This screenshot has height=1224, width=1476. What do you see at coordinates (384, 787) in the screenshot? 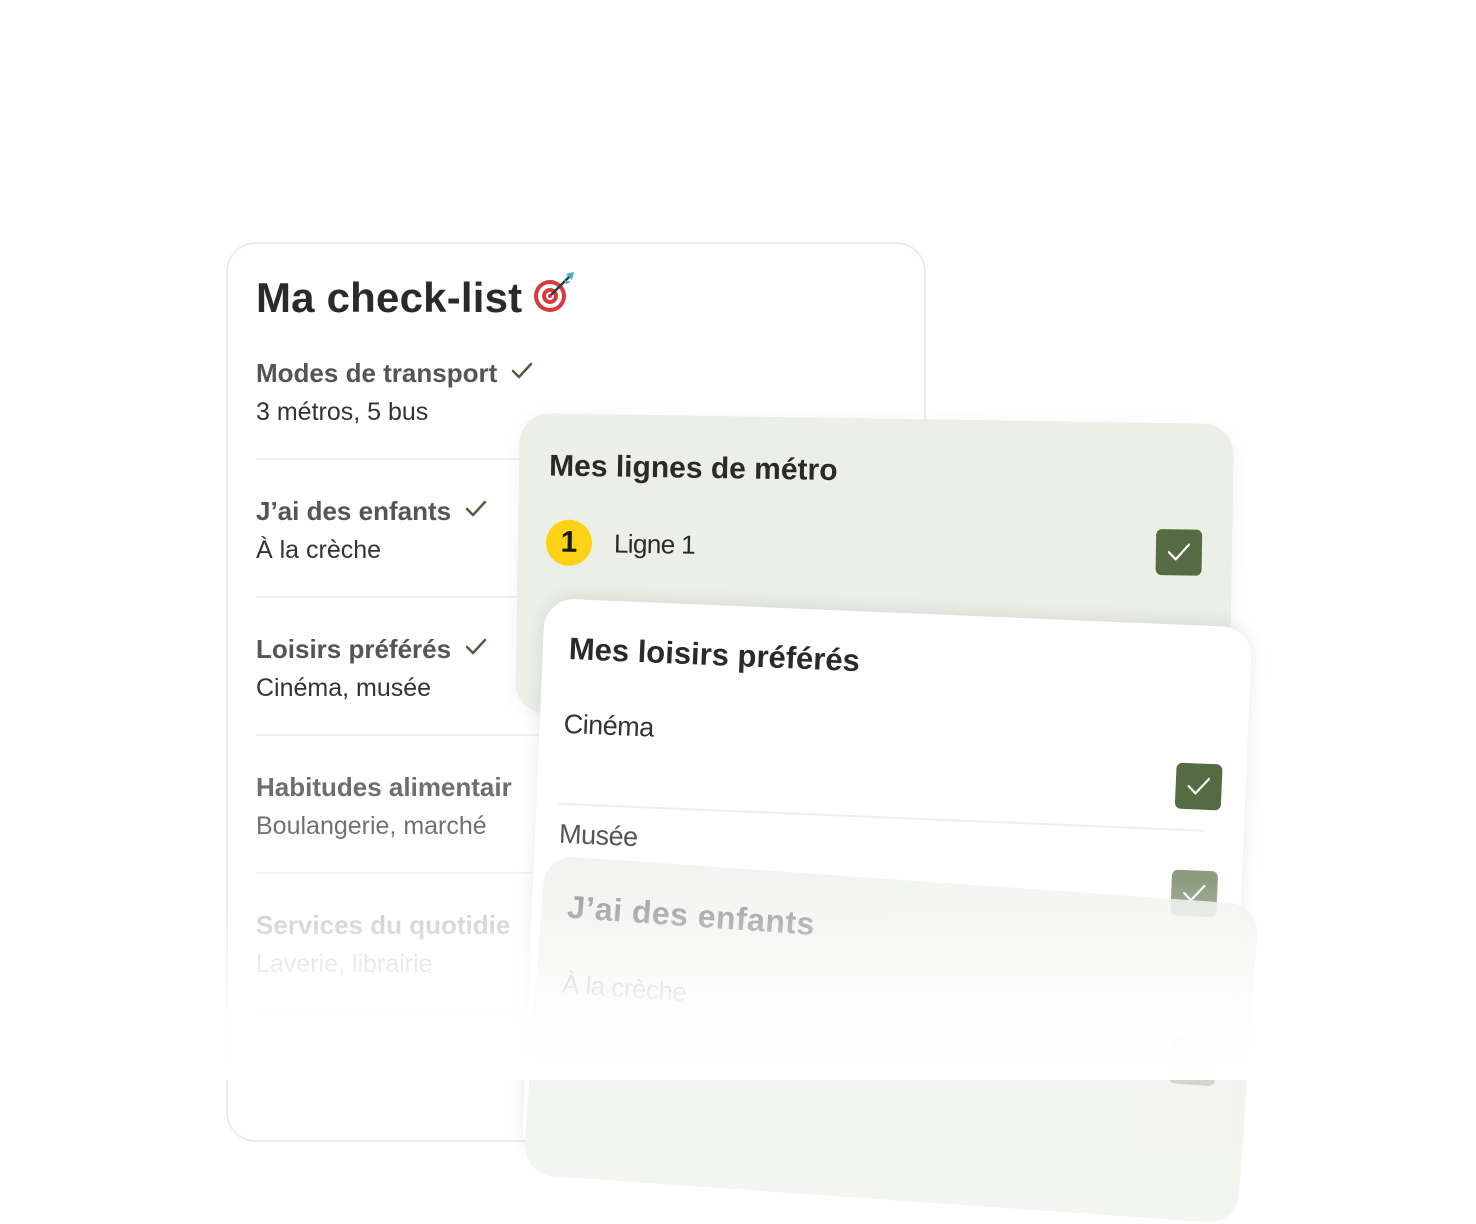
I see `item-title: Habitudes alimentair` at bounding box center [384, 787].